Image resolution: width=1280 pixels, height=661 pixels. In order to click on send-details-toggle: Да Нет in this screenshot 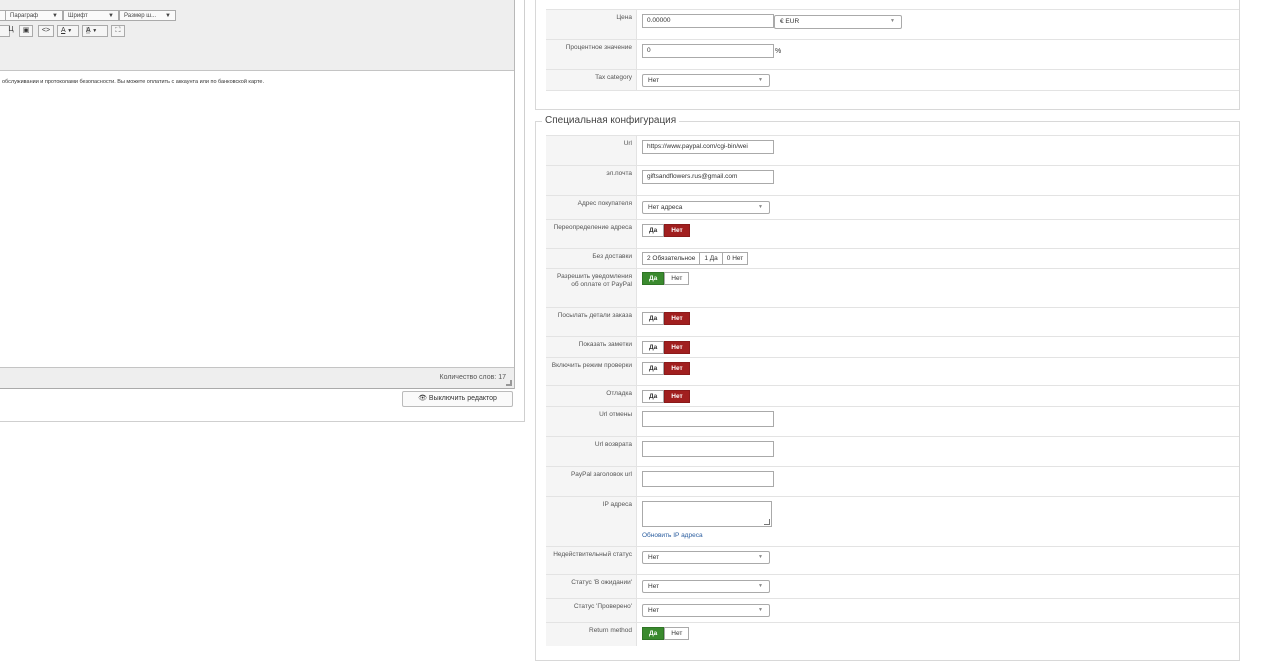, I will do `click(666, 318)`.